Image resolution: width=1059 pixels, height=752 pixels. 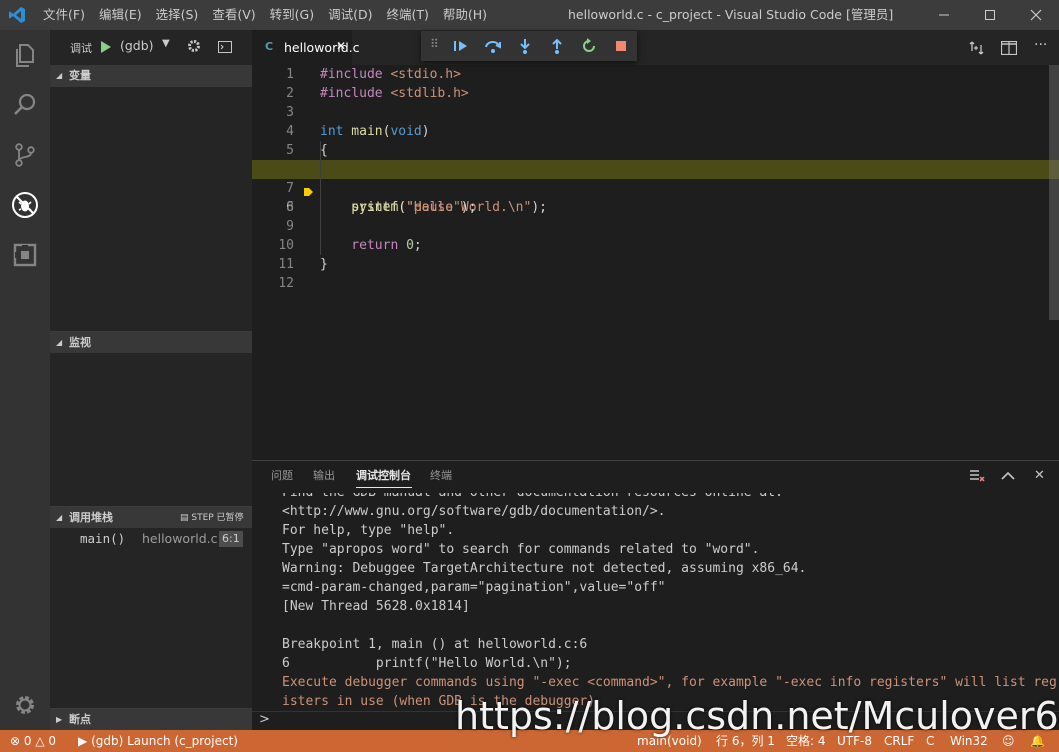 I want to click on restart-icon, so click(x=589, y=45).